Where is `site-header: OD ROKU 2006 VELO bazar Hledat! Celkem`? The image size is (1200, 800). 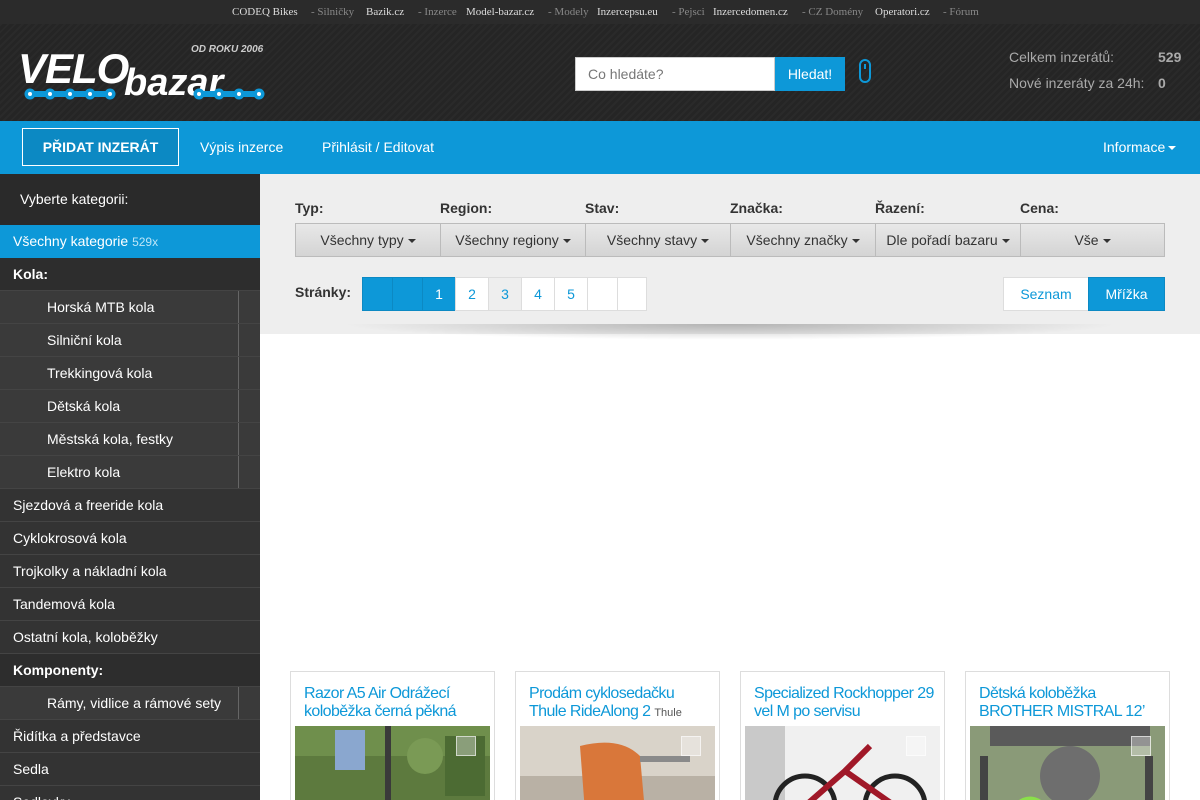 site-header: OD ROKU 2006 VELO bazar Hledat! Celkem is located at coordinates (600, 72).